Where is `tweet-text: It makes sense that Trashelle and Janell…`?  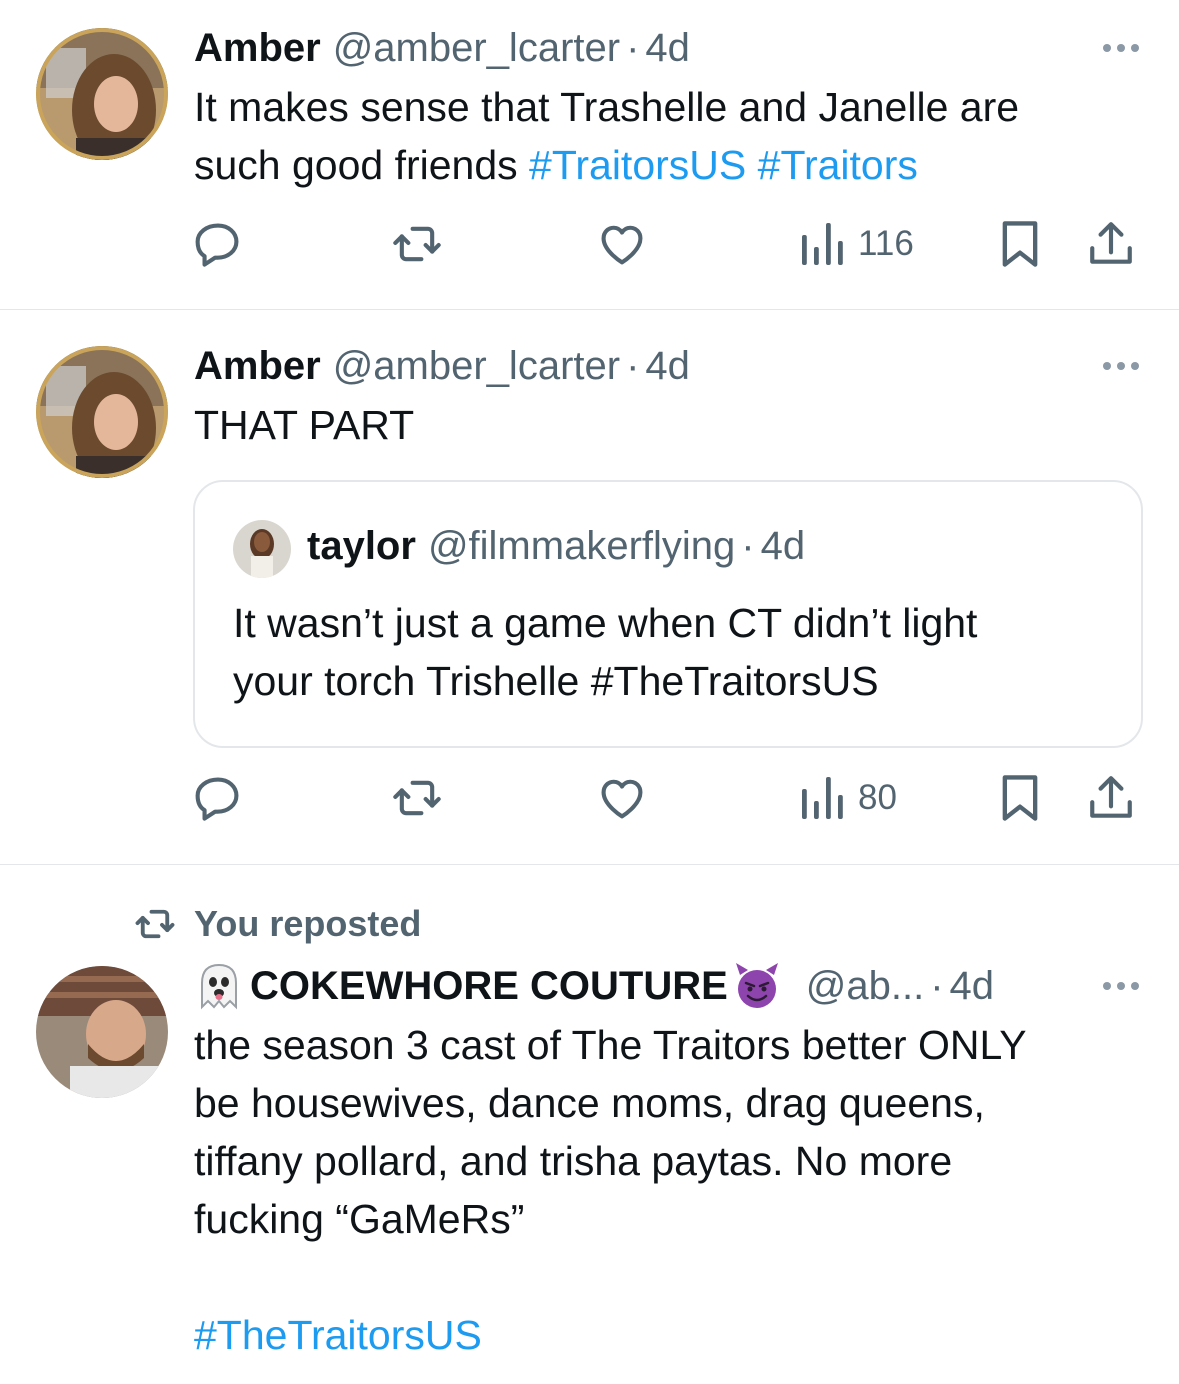 tweet-text: It makes sense that Trashelle and Janell… is located at coordinates (606, 136).